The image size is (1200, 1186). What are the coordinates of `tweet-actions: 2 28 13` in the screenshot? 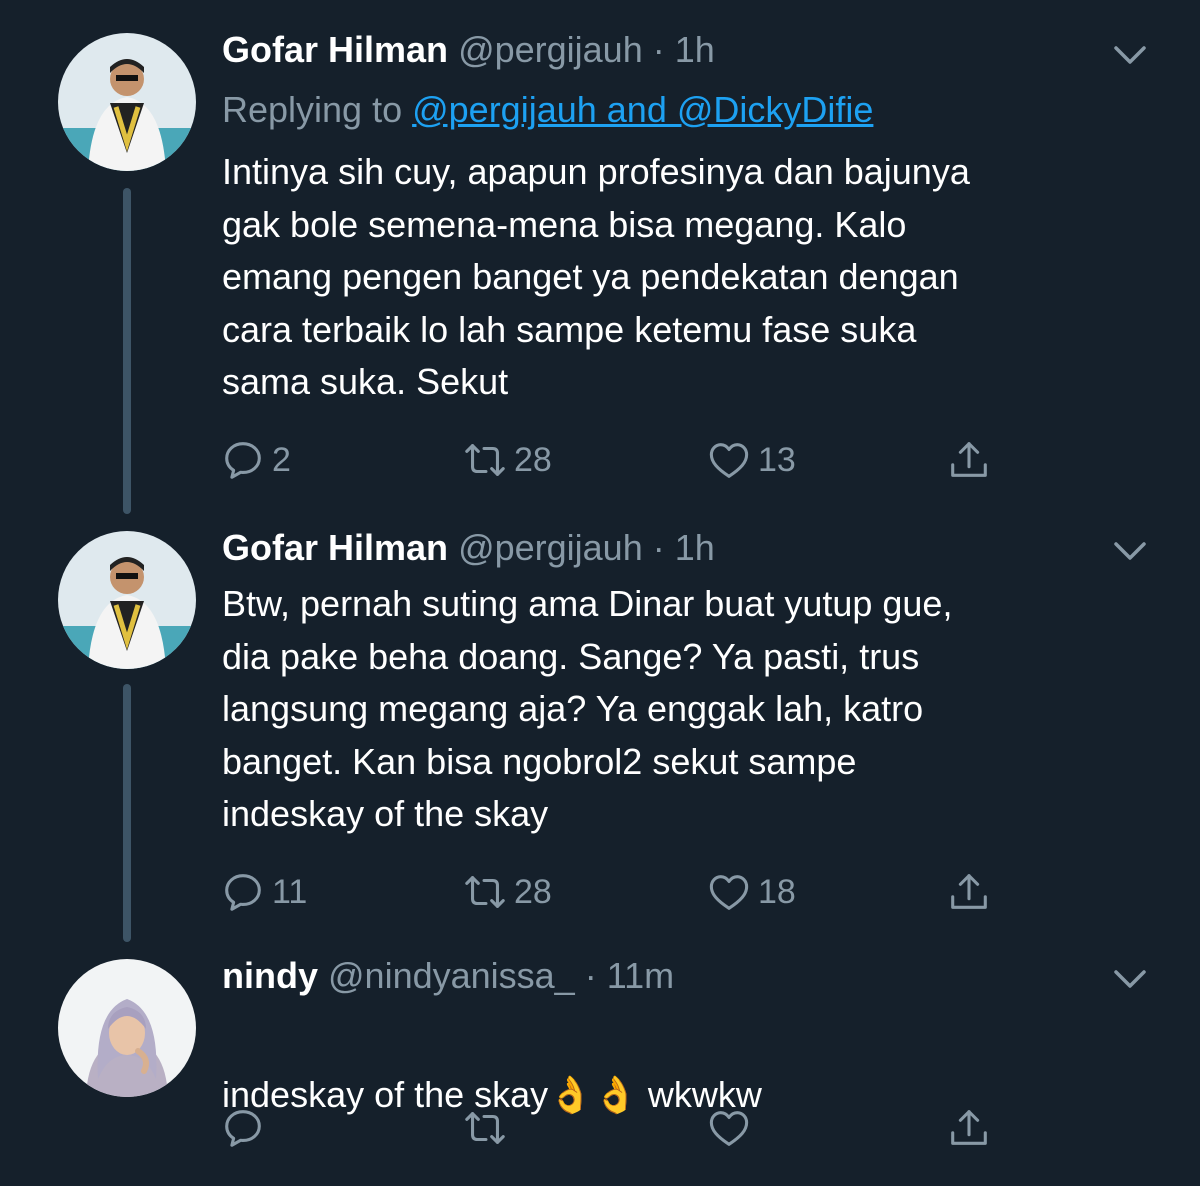 It's located at (600, 460).